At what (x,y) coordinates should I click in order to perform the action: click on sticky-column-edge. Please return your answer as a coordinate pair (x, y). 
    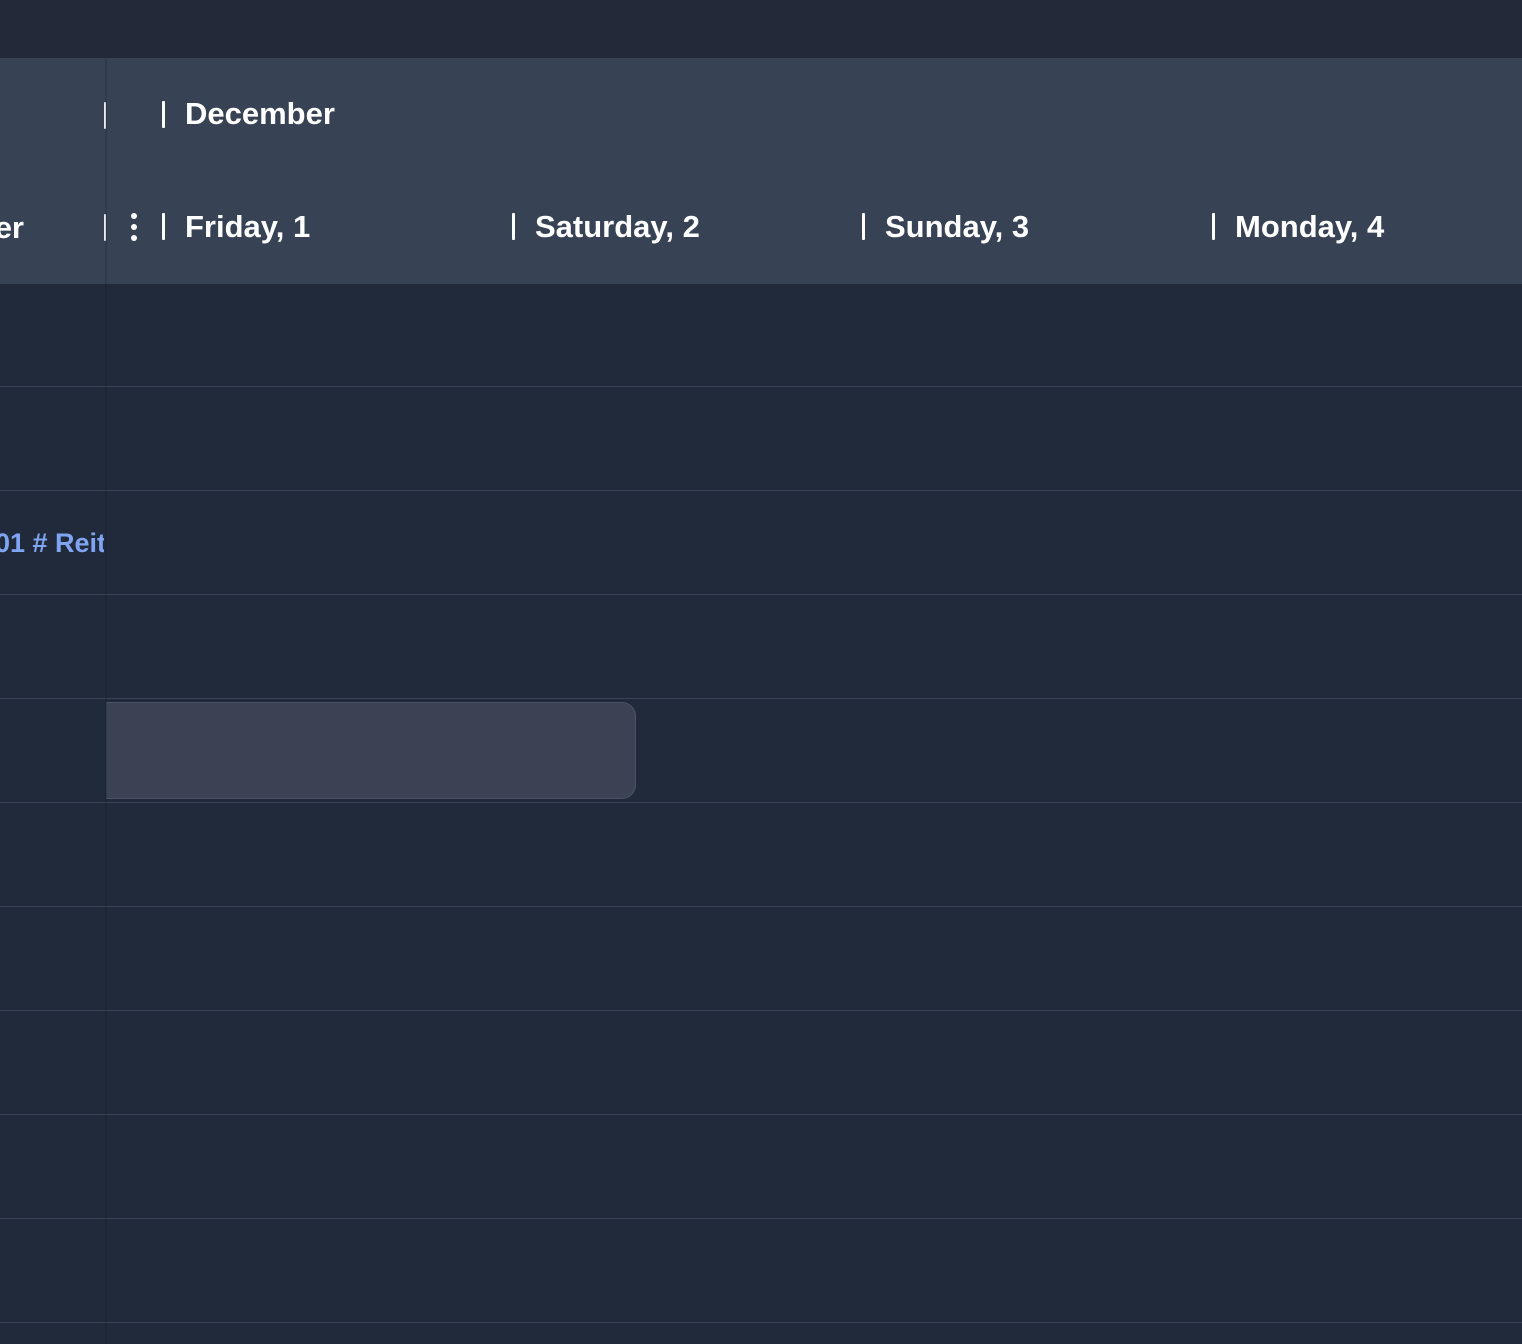
    Looking at the image, I should click on (106, 701).